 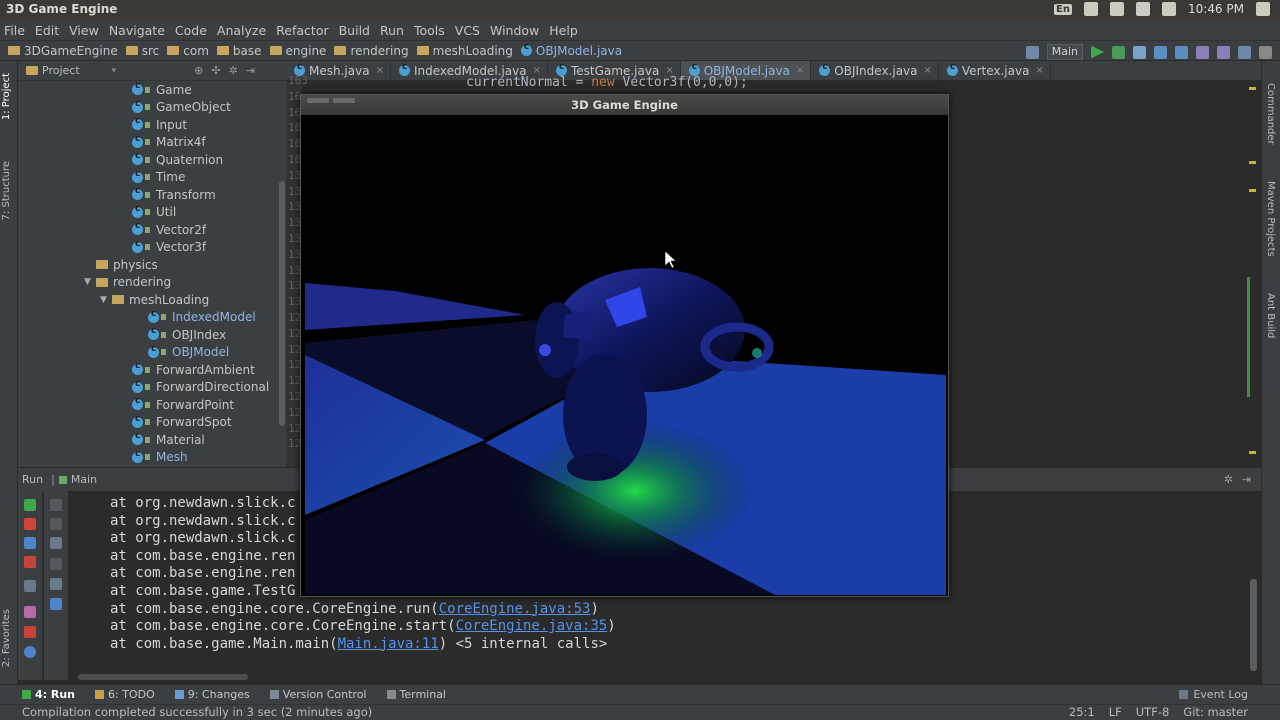 What do you see at coordinates (148, 108) in the screenshot?
I see `project-tree-item: GameObject` at bounding box center [148, 108].